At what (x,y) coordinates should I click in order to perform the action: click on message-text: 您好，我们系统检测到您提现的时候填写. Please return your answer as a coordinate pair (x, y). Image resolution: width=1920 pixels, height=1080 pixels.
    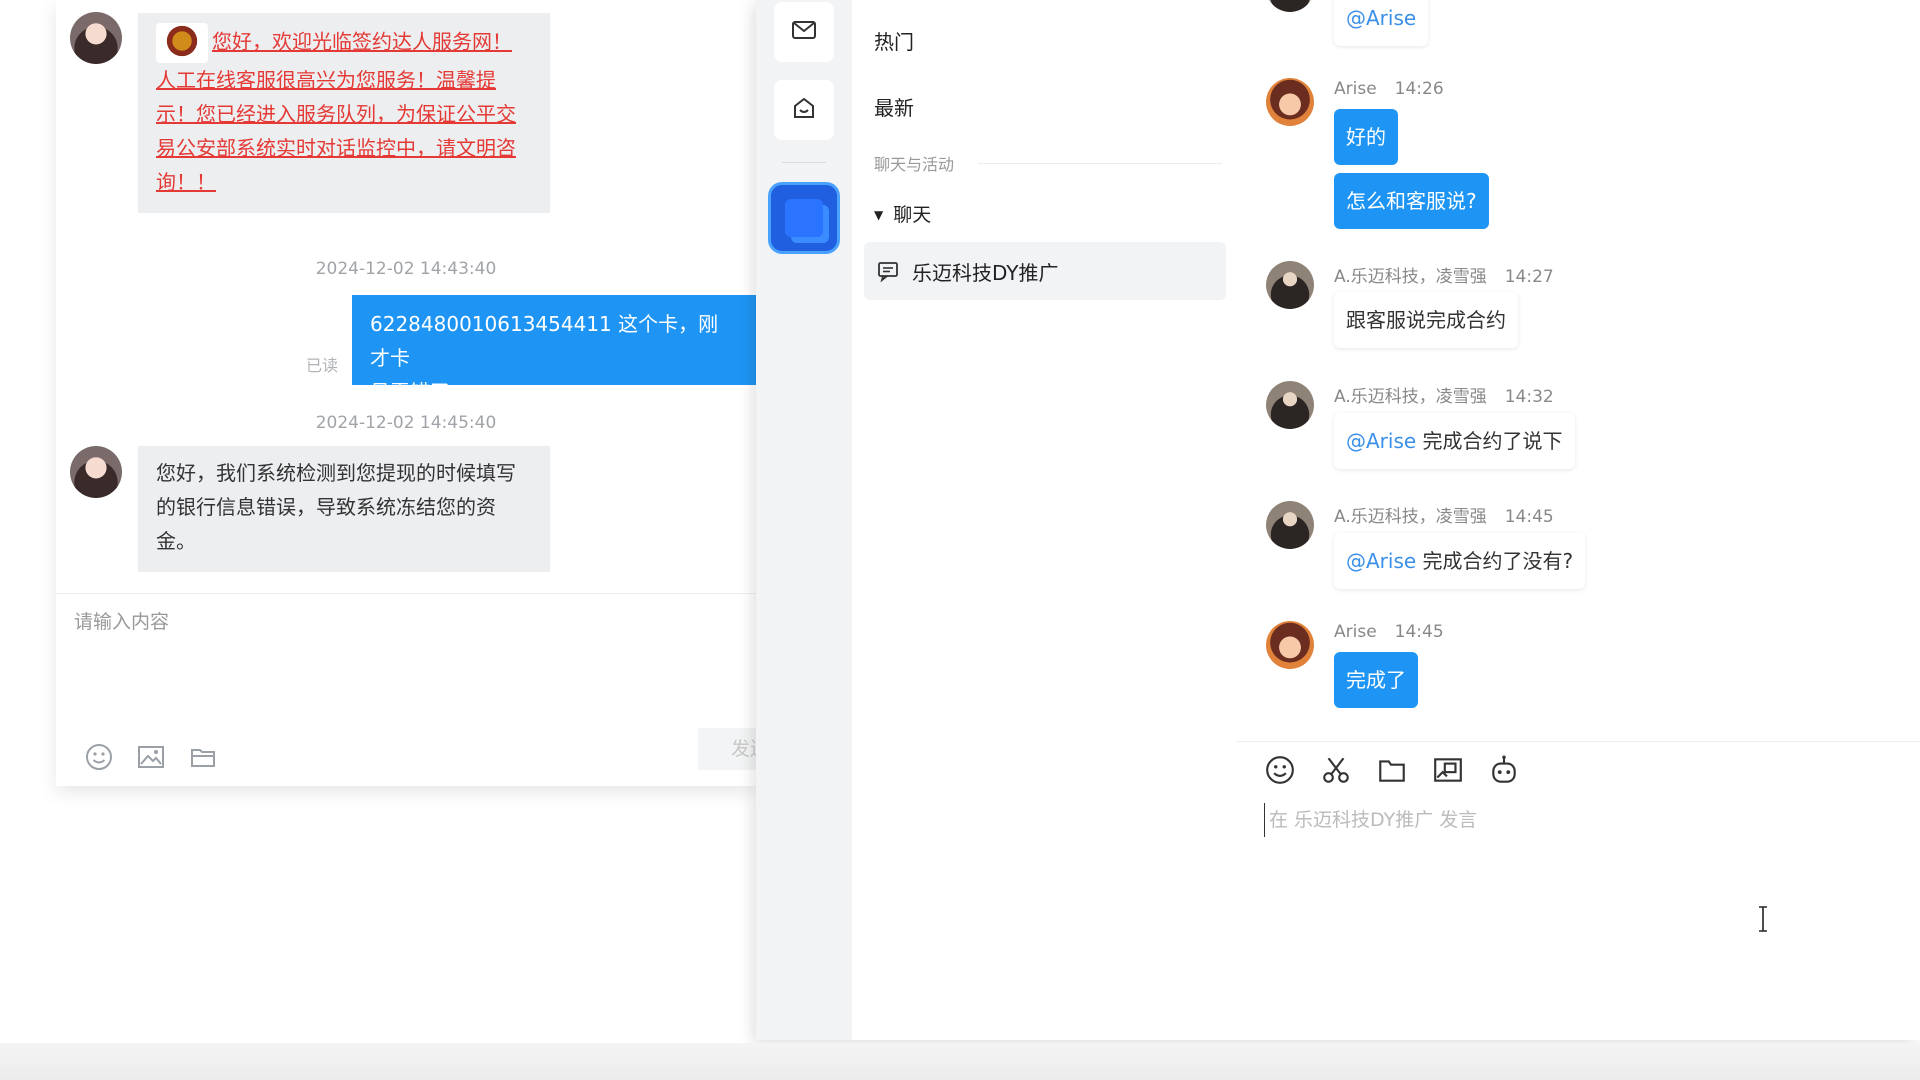
    Looking at the image, I should click on (336, 473).